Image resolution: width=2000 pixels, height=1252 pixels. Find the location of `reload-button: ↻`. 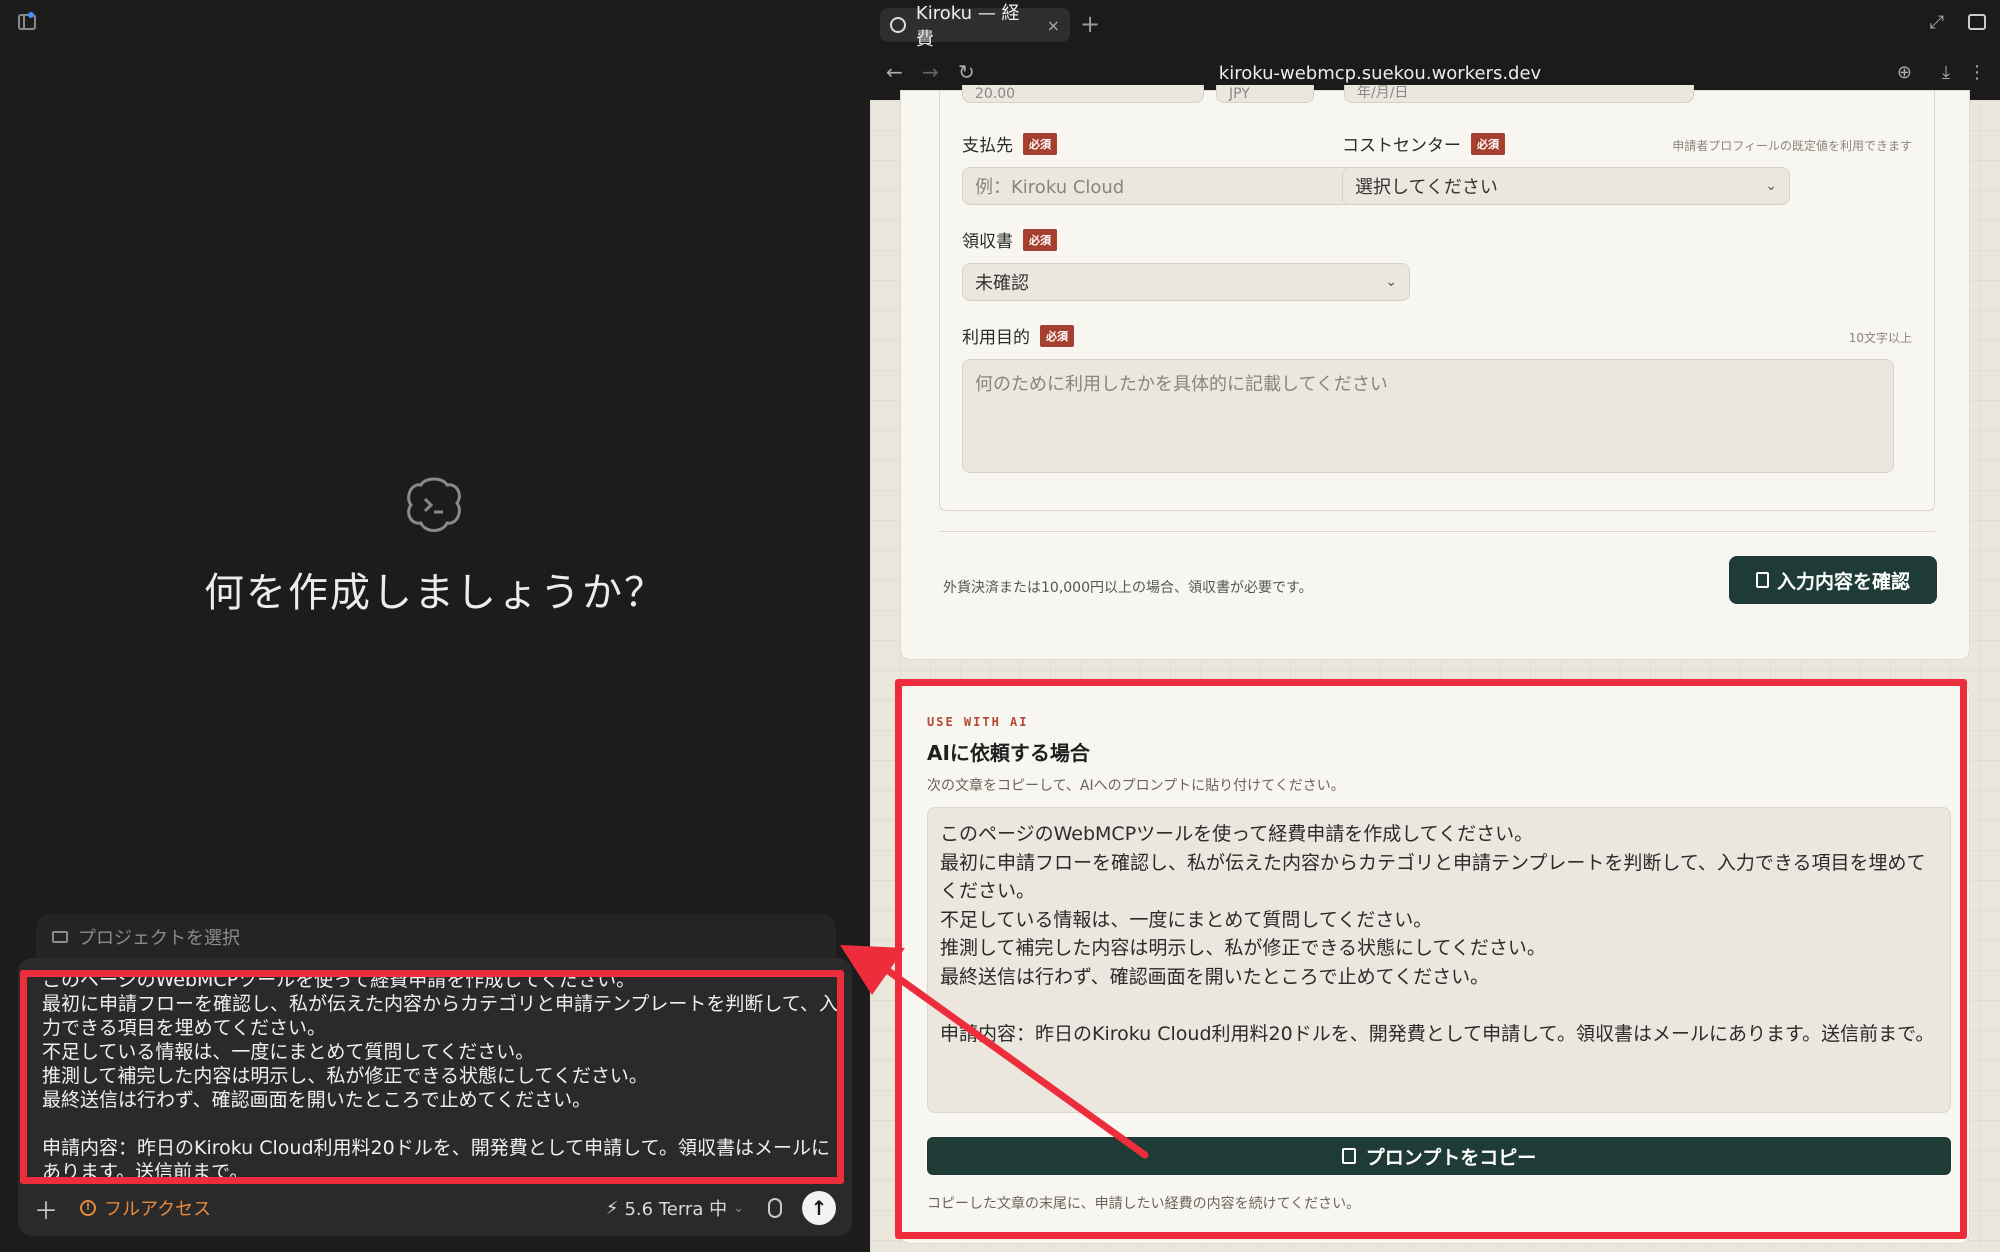

reload-button: ↻ is located at coordinates (966, 72).